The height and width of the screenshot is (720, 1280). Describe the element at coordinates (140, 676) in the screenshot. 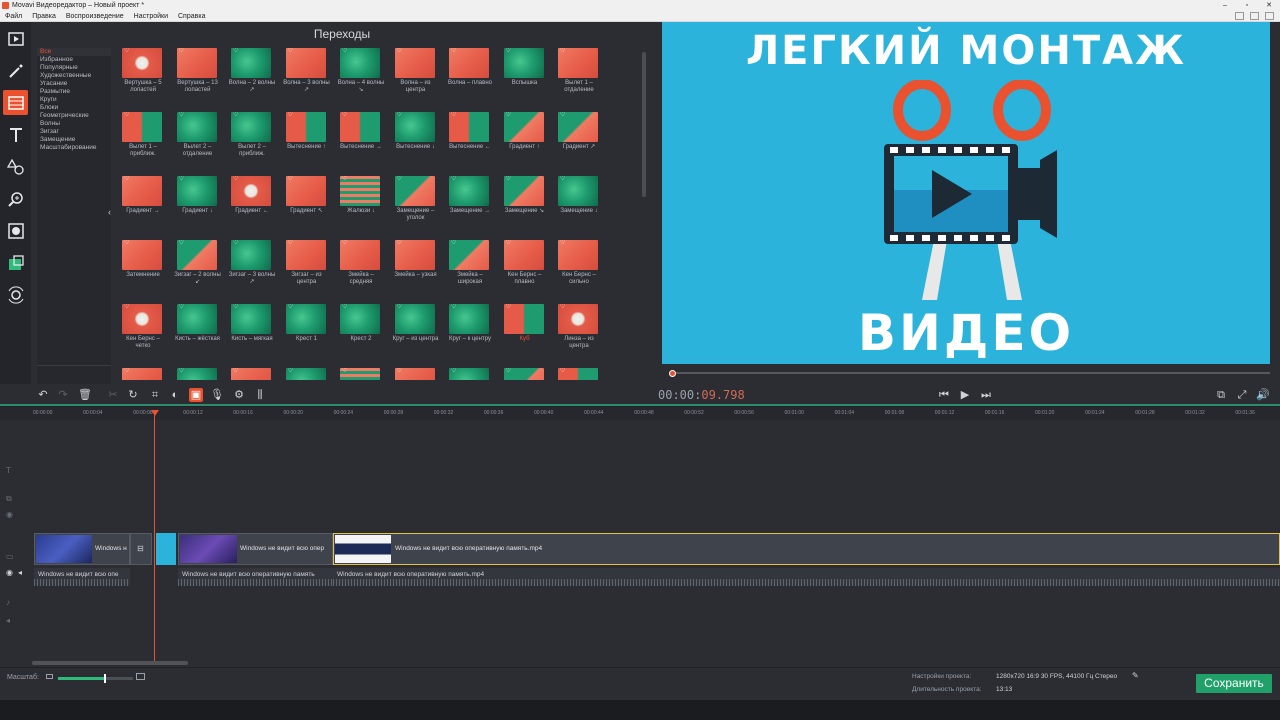

I see `zoom-in-icon` at that location.